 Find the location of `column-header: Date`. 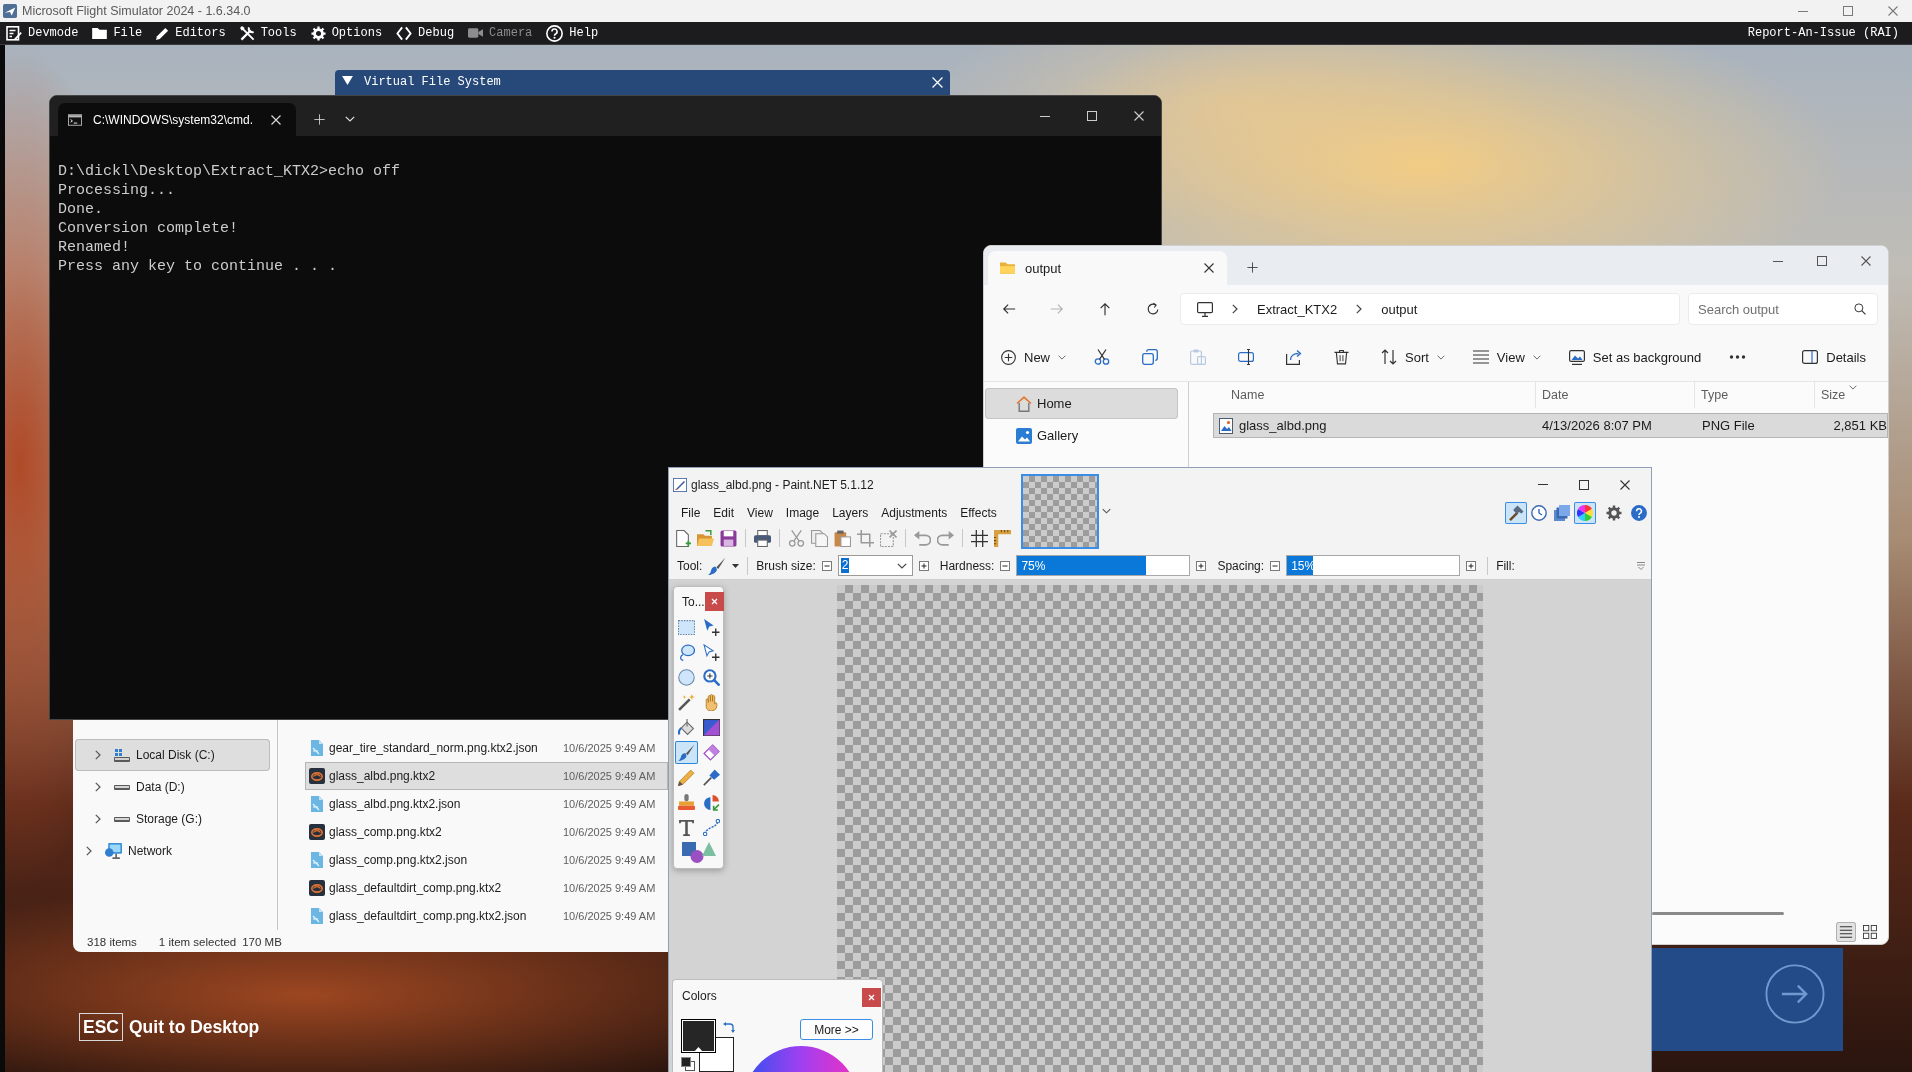

column-header: Date is located at coordinates (1615, 395).